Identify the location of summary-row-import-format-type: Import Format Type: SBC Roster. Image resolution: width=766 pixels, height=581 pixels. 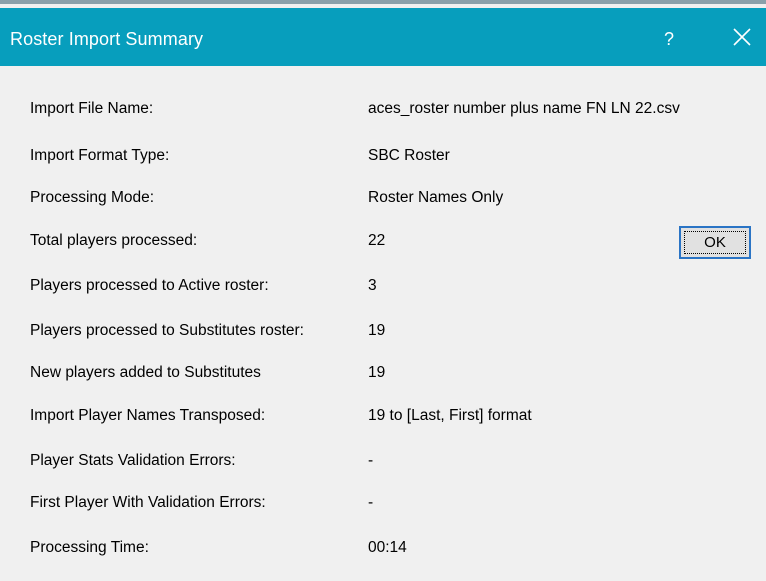
(383, 156).